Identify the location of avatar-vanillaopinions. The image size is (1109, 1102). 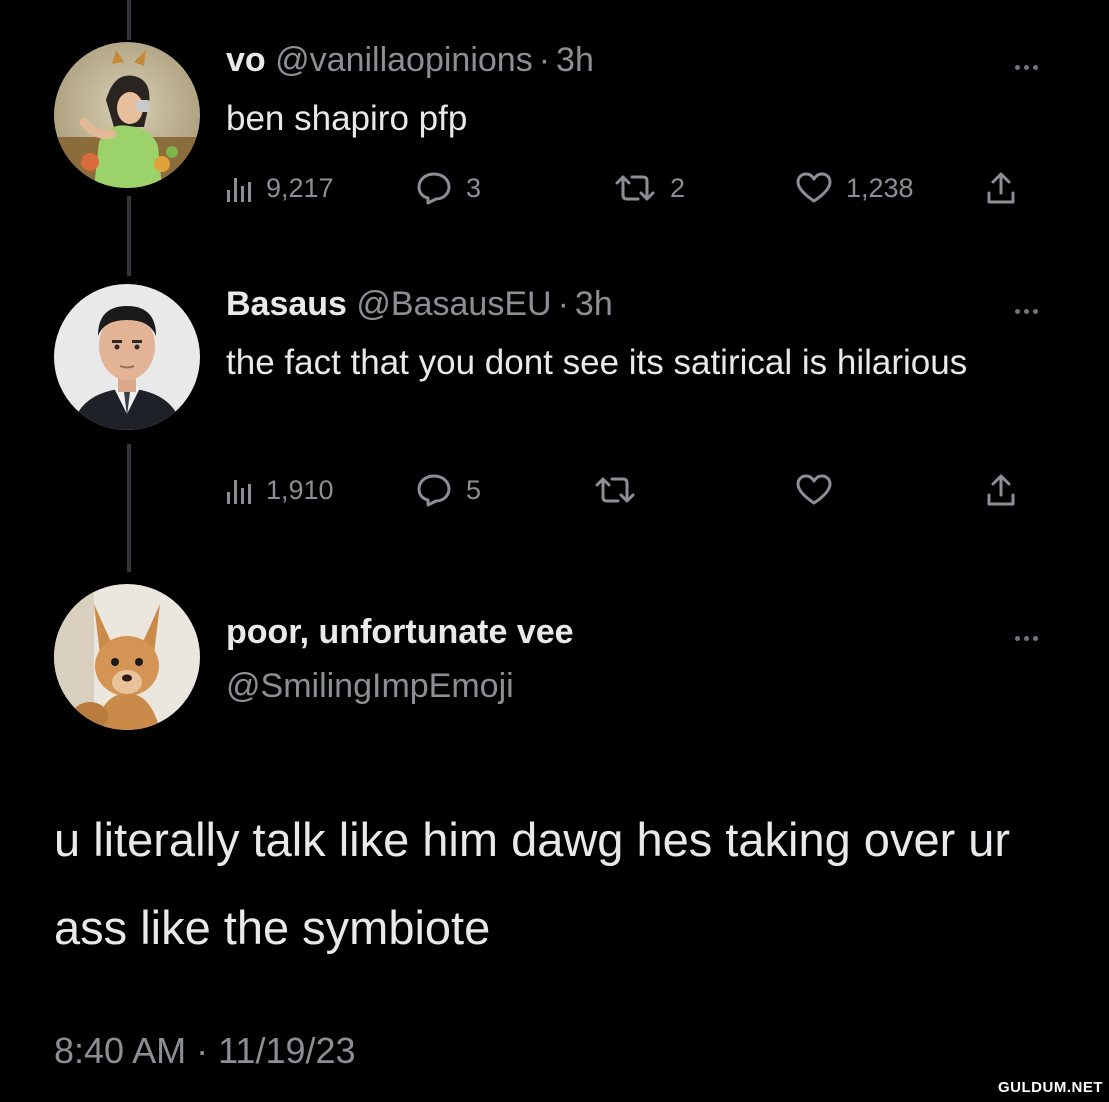
(127, 115).